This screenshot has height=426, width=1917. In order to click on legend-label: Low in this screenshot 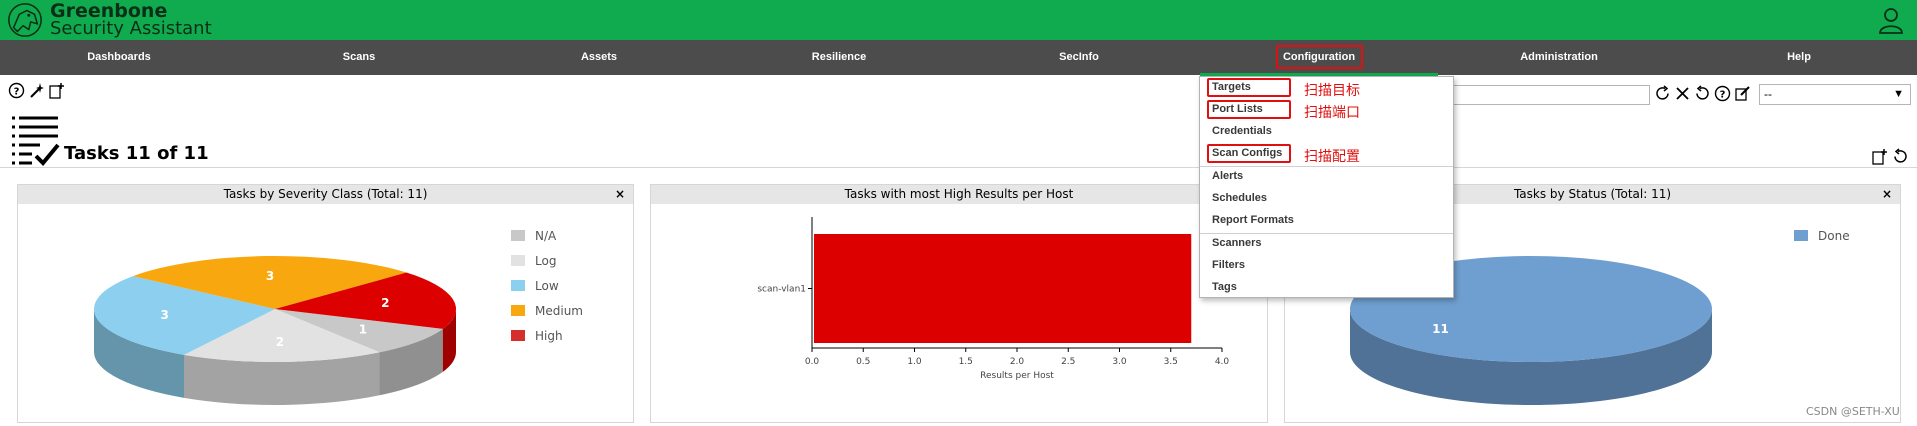, I will do `click(547, 285)`.